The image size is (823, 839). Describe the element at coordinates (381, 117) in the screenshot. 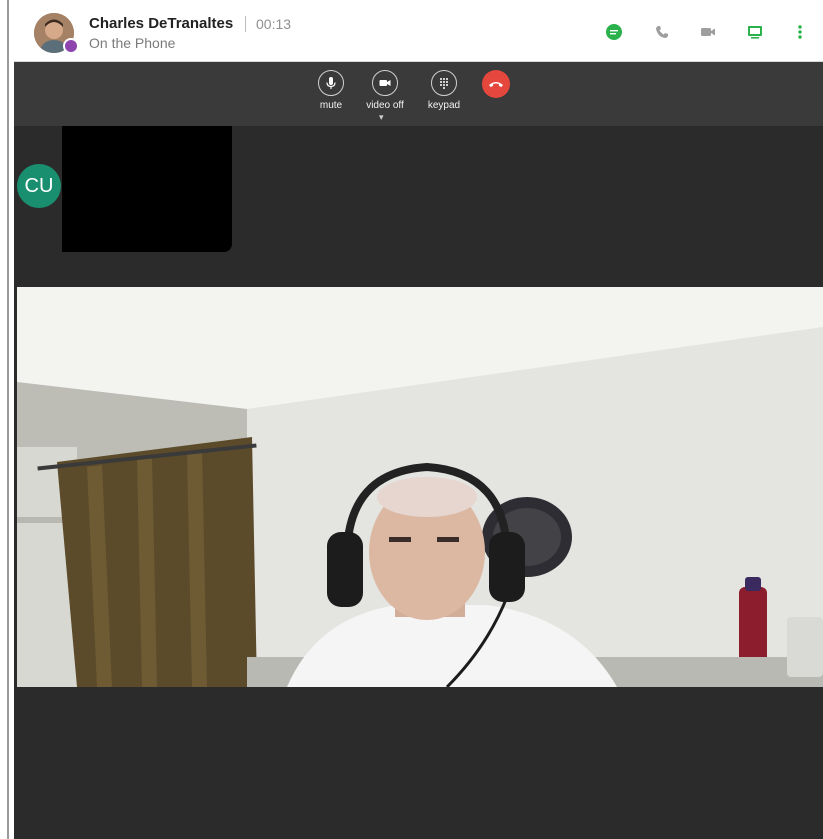

I see `video-options-chevron-icon: ▾` at that location.